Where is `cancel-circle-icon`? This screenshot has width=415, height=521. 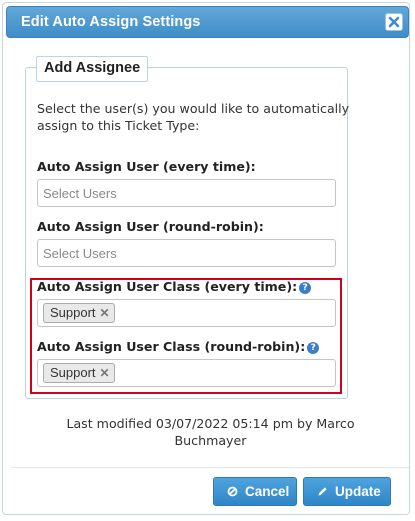
cancel-circle-icon is located at coordinates (232, 493).